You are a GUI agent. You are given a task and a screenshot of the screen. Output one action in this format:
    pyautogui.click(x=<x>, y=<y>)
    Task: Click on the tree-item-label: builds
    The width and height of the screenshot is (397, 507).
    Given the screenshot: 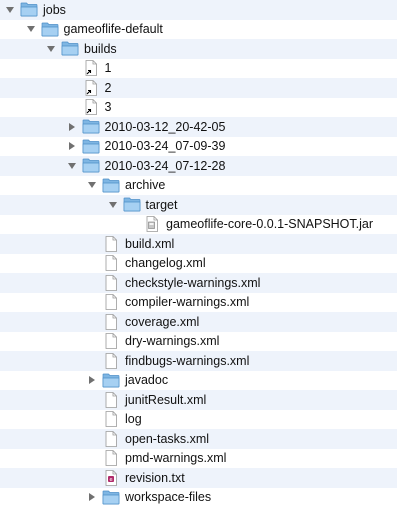 What is the action you would take?
    pyautogui.click(x=100, y=49)
    